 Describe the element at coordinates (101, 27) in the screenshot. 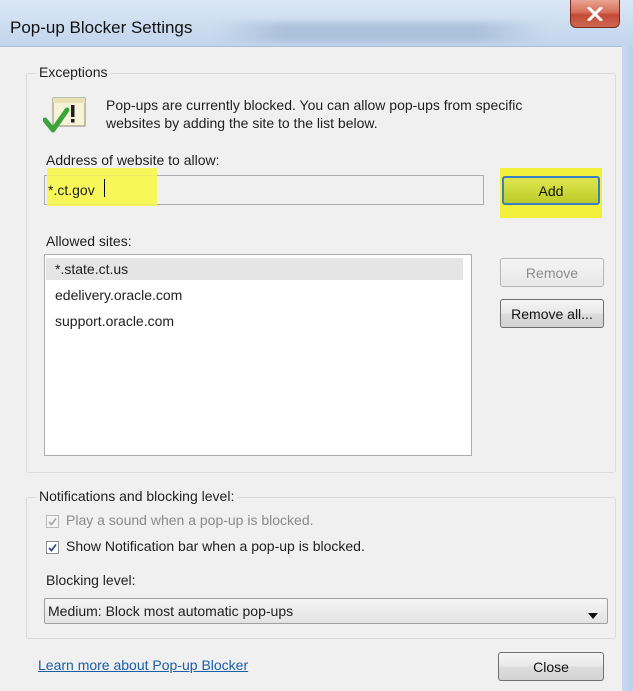

I see `window-title: Pop-up Blocker Settings` at that location.